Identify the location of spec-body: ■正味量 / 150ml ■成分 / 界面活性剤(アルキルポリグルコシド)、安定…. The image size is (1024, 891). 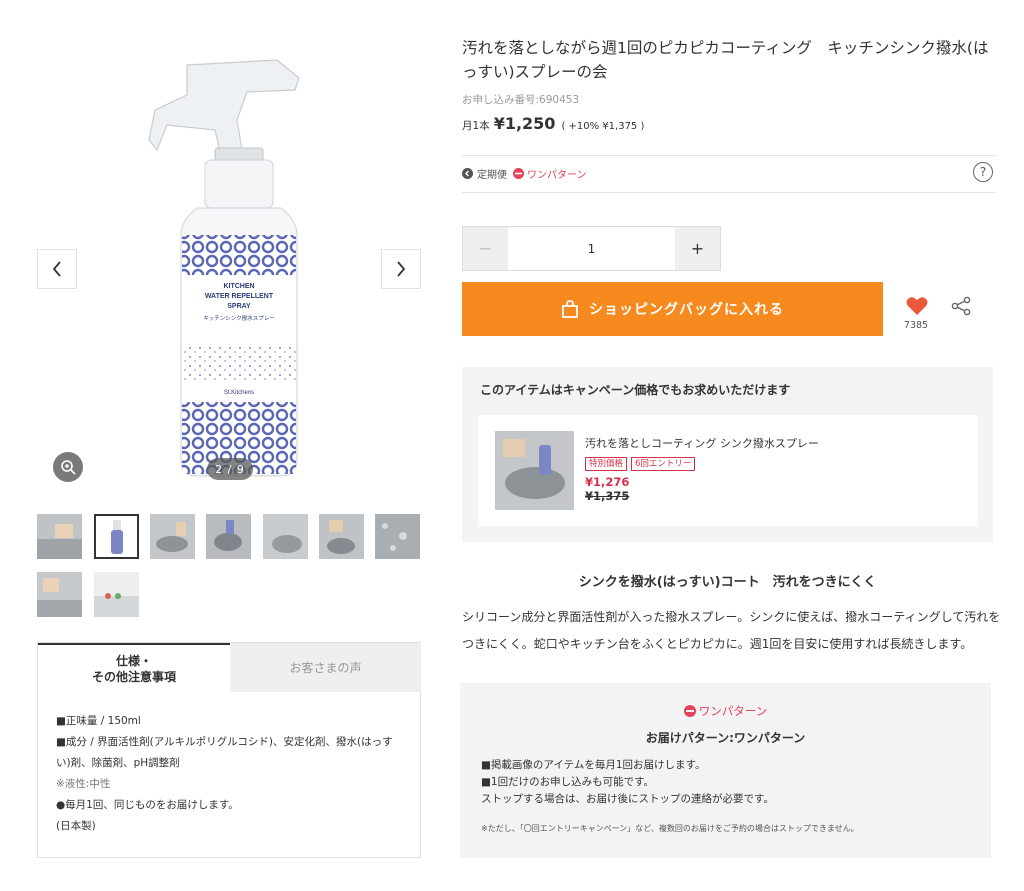
(231, 774).